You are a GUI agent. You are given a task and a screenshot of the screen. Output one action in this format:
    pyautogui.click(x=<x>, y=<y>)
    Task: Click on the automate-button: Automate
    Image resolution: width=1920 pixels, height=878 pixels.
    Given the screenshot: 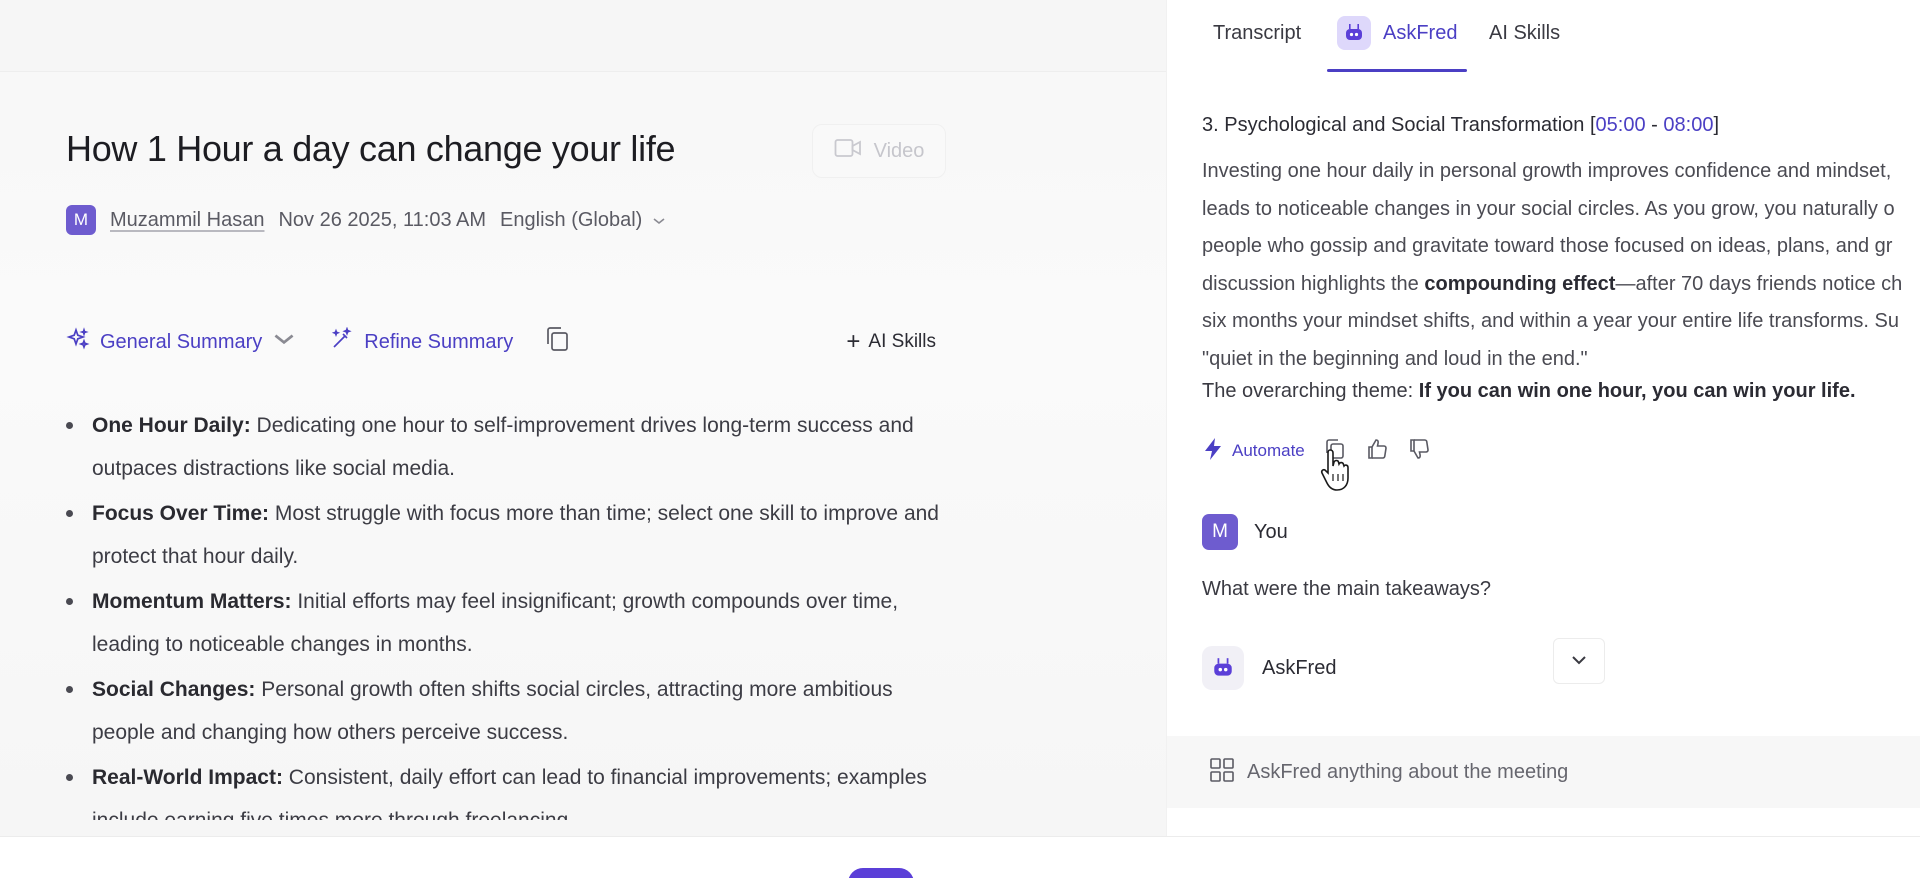 What is the action you would take?
    pyautogui.click(x=1253, y=451)
    